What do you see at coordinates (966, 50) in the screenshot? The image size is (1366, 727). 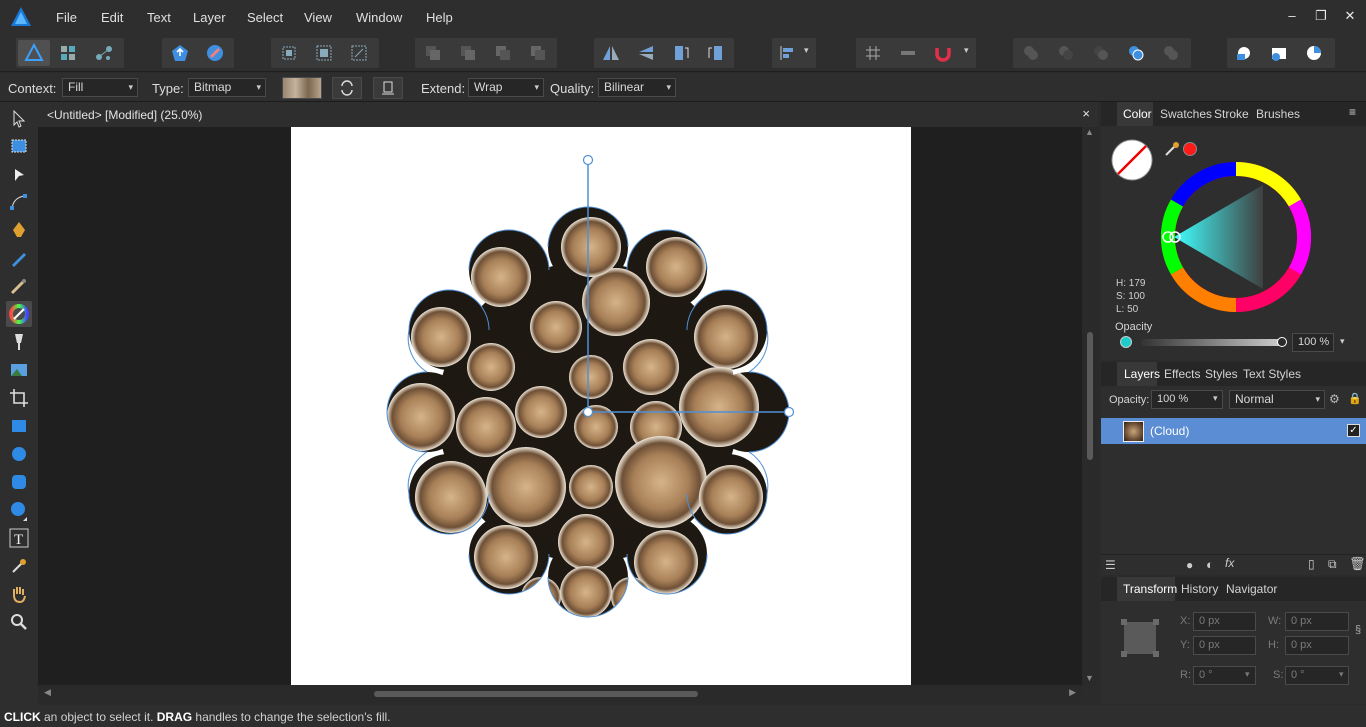 I see `snapping-dropdown-icon: ▾` at bounding box center [966, 50].